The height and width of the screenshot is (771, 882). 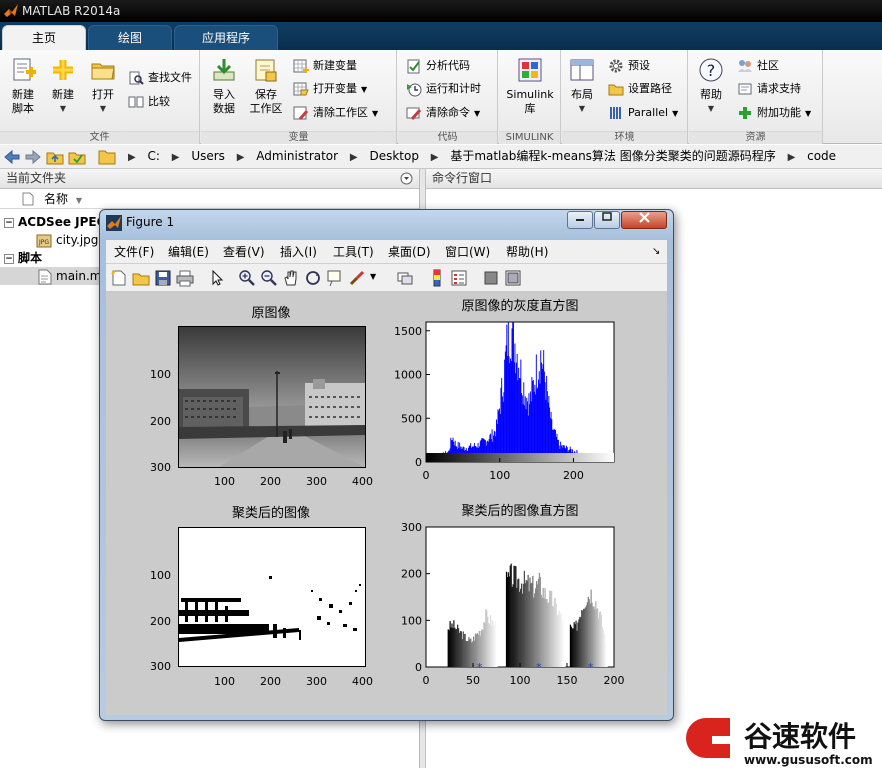 I want to click on histogram-bar, so click(x=564, y=643).